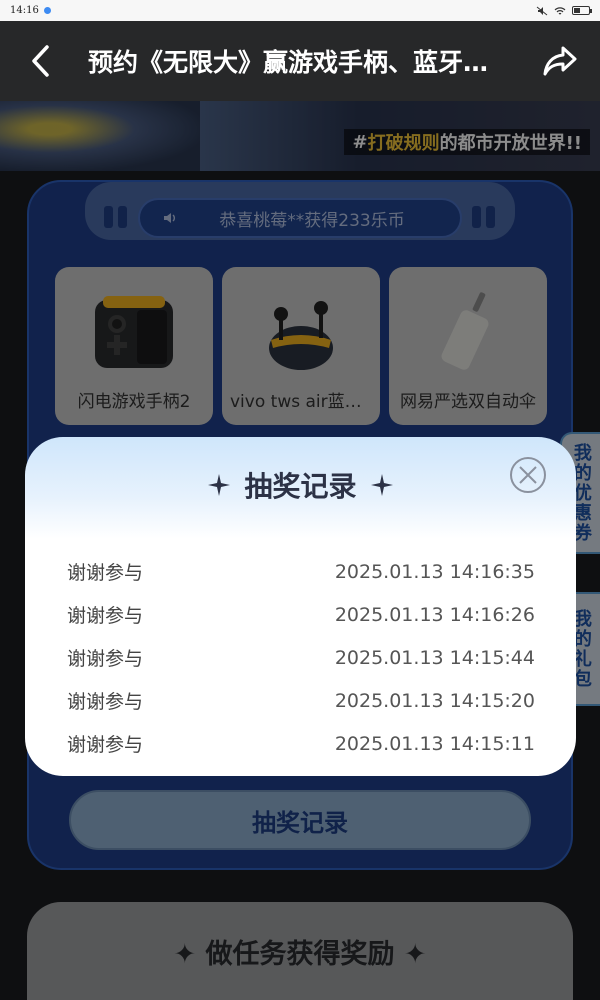 The width and height of the screenshot is (600, 1000). What do you see at coordinates (301, 700) in the screenshot?
I see `record-row: 谢谢参与 2025.01.13 14:15:20` at bounding box center [301, 700].